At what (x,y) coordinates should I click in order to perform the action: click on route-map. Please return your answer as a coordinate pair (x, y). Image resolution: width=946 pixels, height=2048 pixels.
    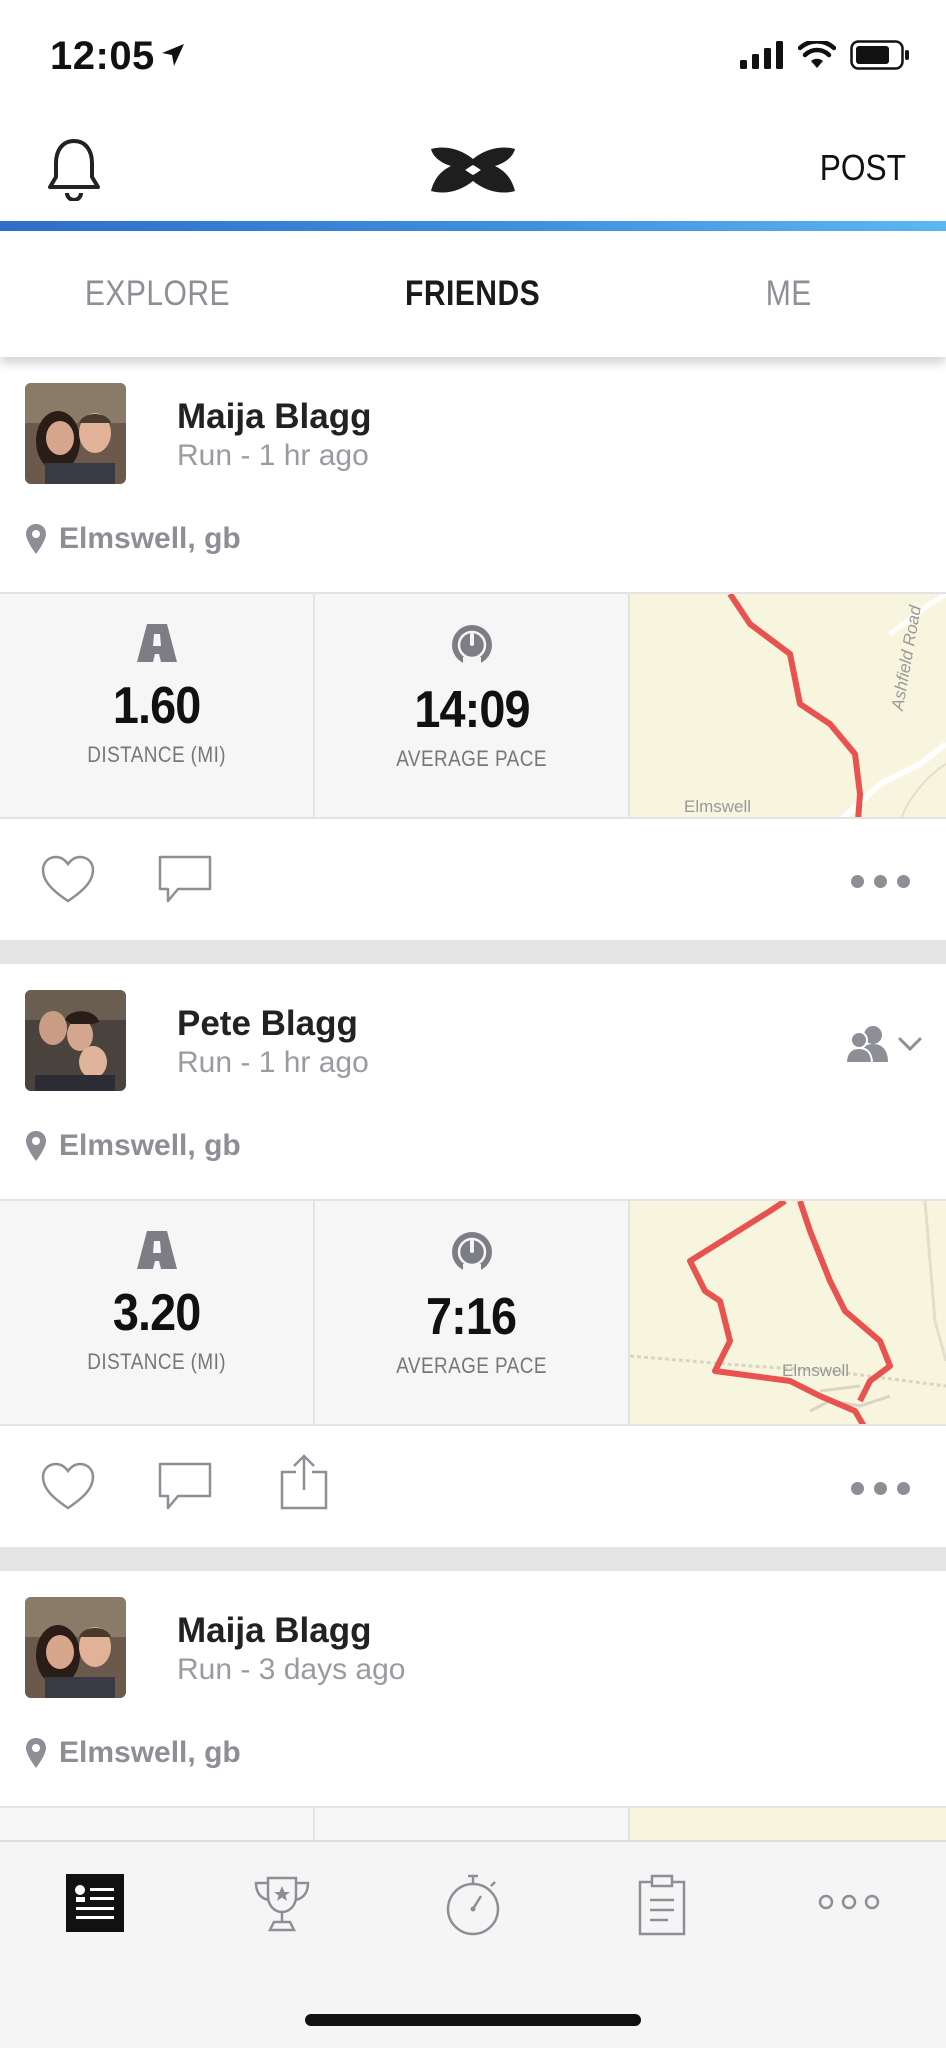
    Looking at the image, I should click on (788, 1824).